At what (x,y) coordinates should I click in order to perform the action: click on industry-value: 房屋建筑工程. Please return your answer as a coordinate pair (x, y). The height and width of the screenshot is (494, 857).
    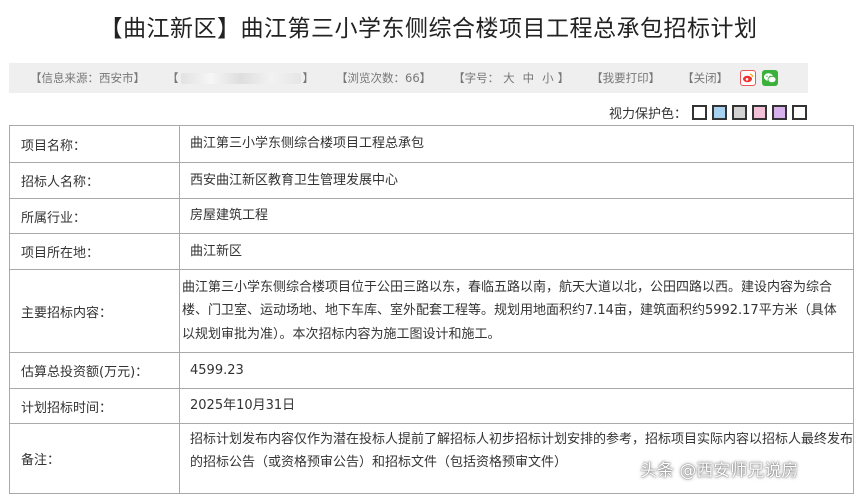
    Looking at the image, I should click on (516, 216).